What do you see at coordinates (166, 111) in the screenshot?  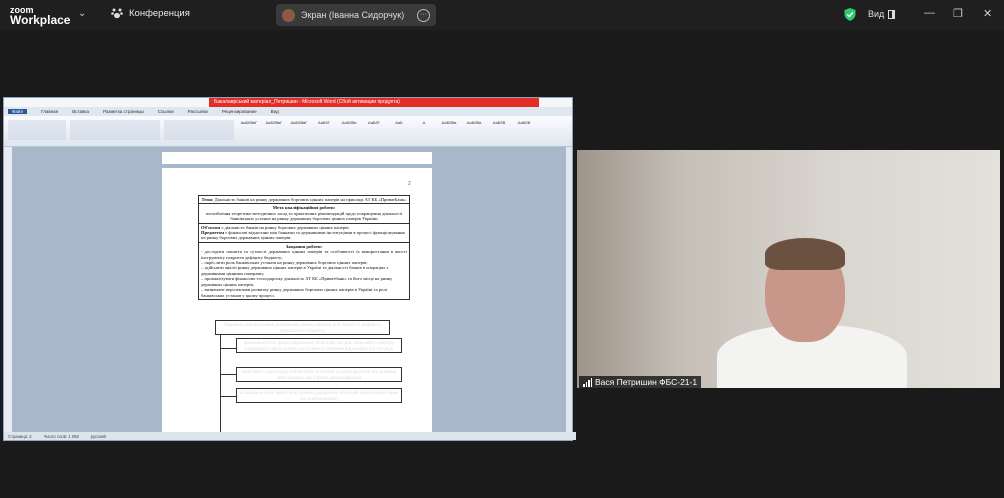 I see `tab-references: Ссылки` at bounding box center [166, 111].